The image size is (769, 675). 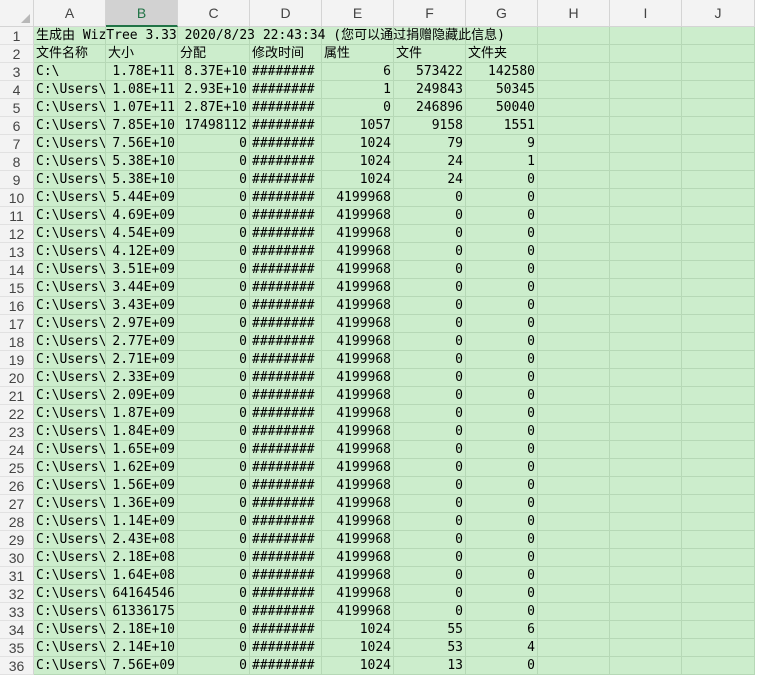 What do you see at coordinates (142, 576) in the screenshot?
I see `cell-b31: 1.64E+08` at bounding box center [142, 576].